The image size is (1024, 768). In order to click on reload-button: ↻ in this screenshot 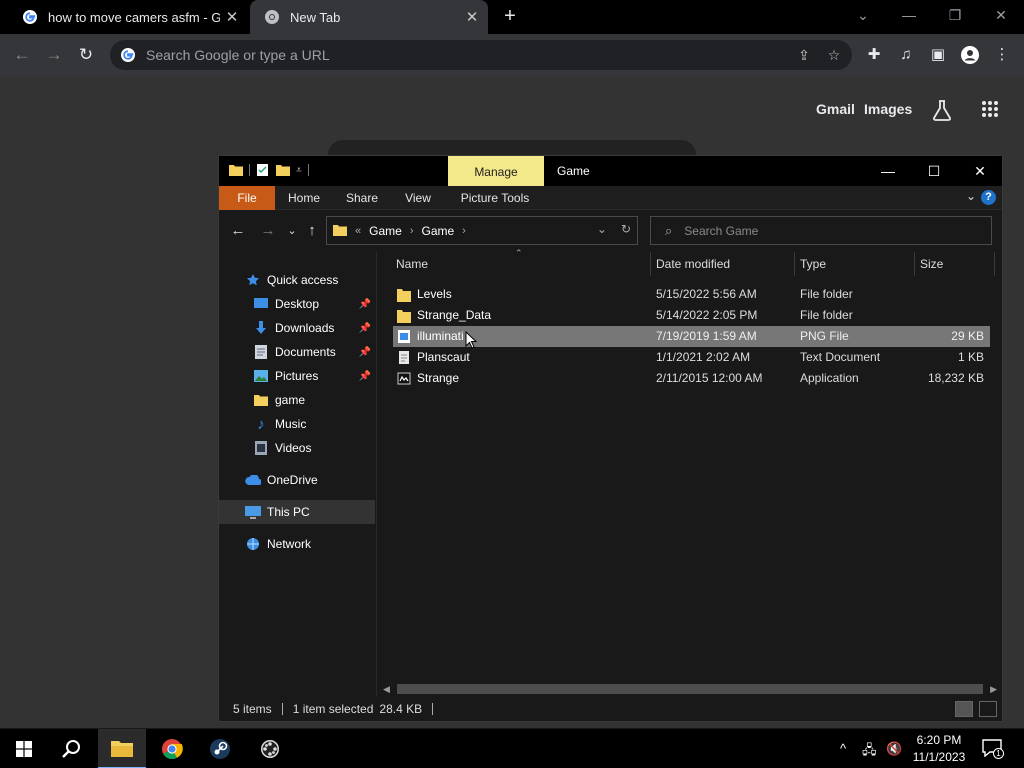, I will do `click(86, 55)`.